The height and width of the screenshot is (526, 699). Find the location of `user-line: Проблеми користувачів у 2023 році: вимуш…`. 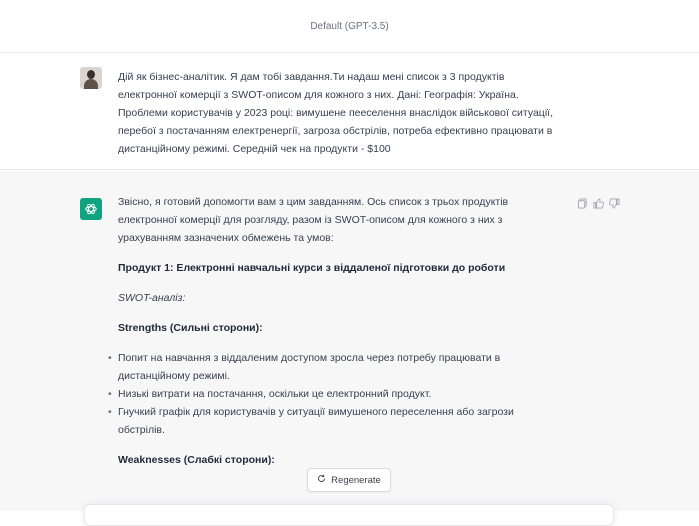

user-line: Проблеми користувачів у 2023 році: вимуш… is located at coordinates (335, 113).